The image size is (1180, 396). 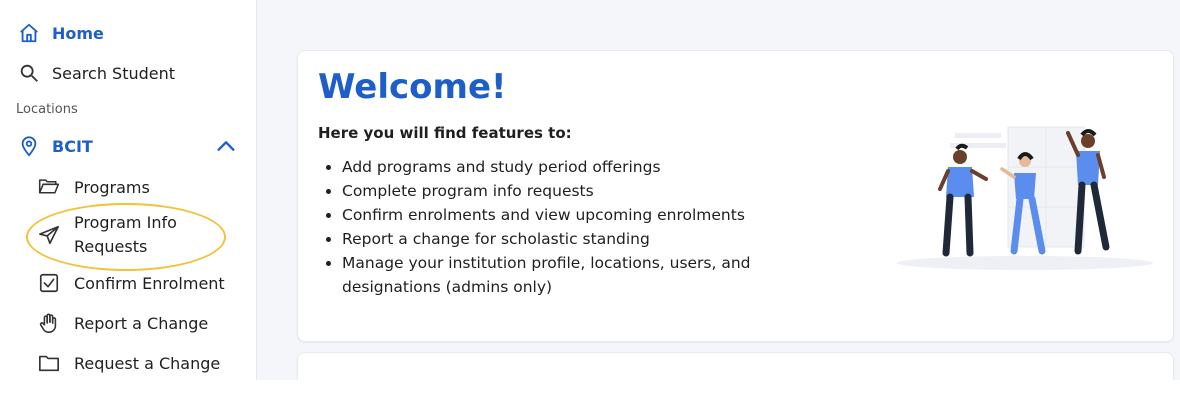 What do you see at coordinates (126, 237) in the screenshot?
I see `highlight-annotation` at bounding box center [126, 237].